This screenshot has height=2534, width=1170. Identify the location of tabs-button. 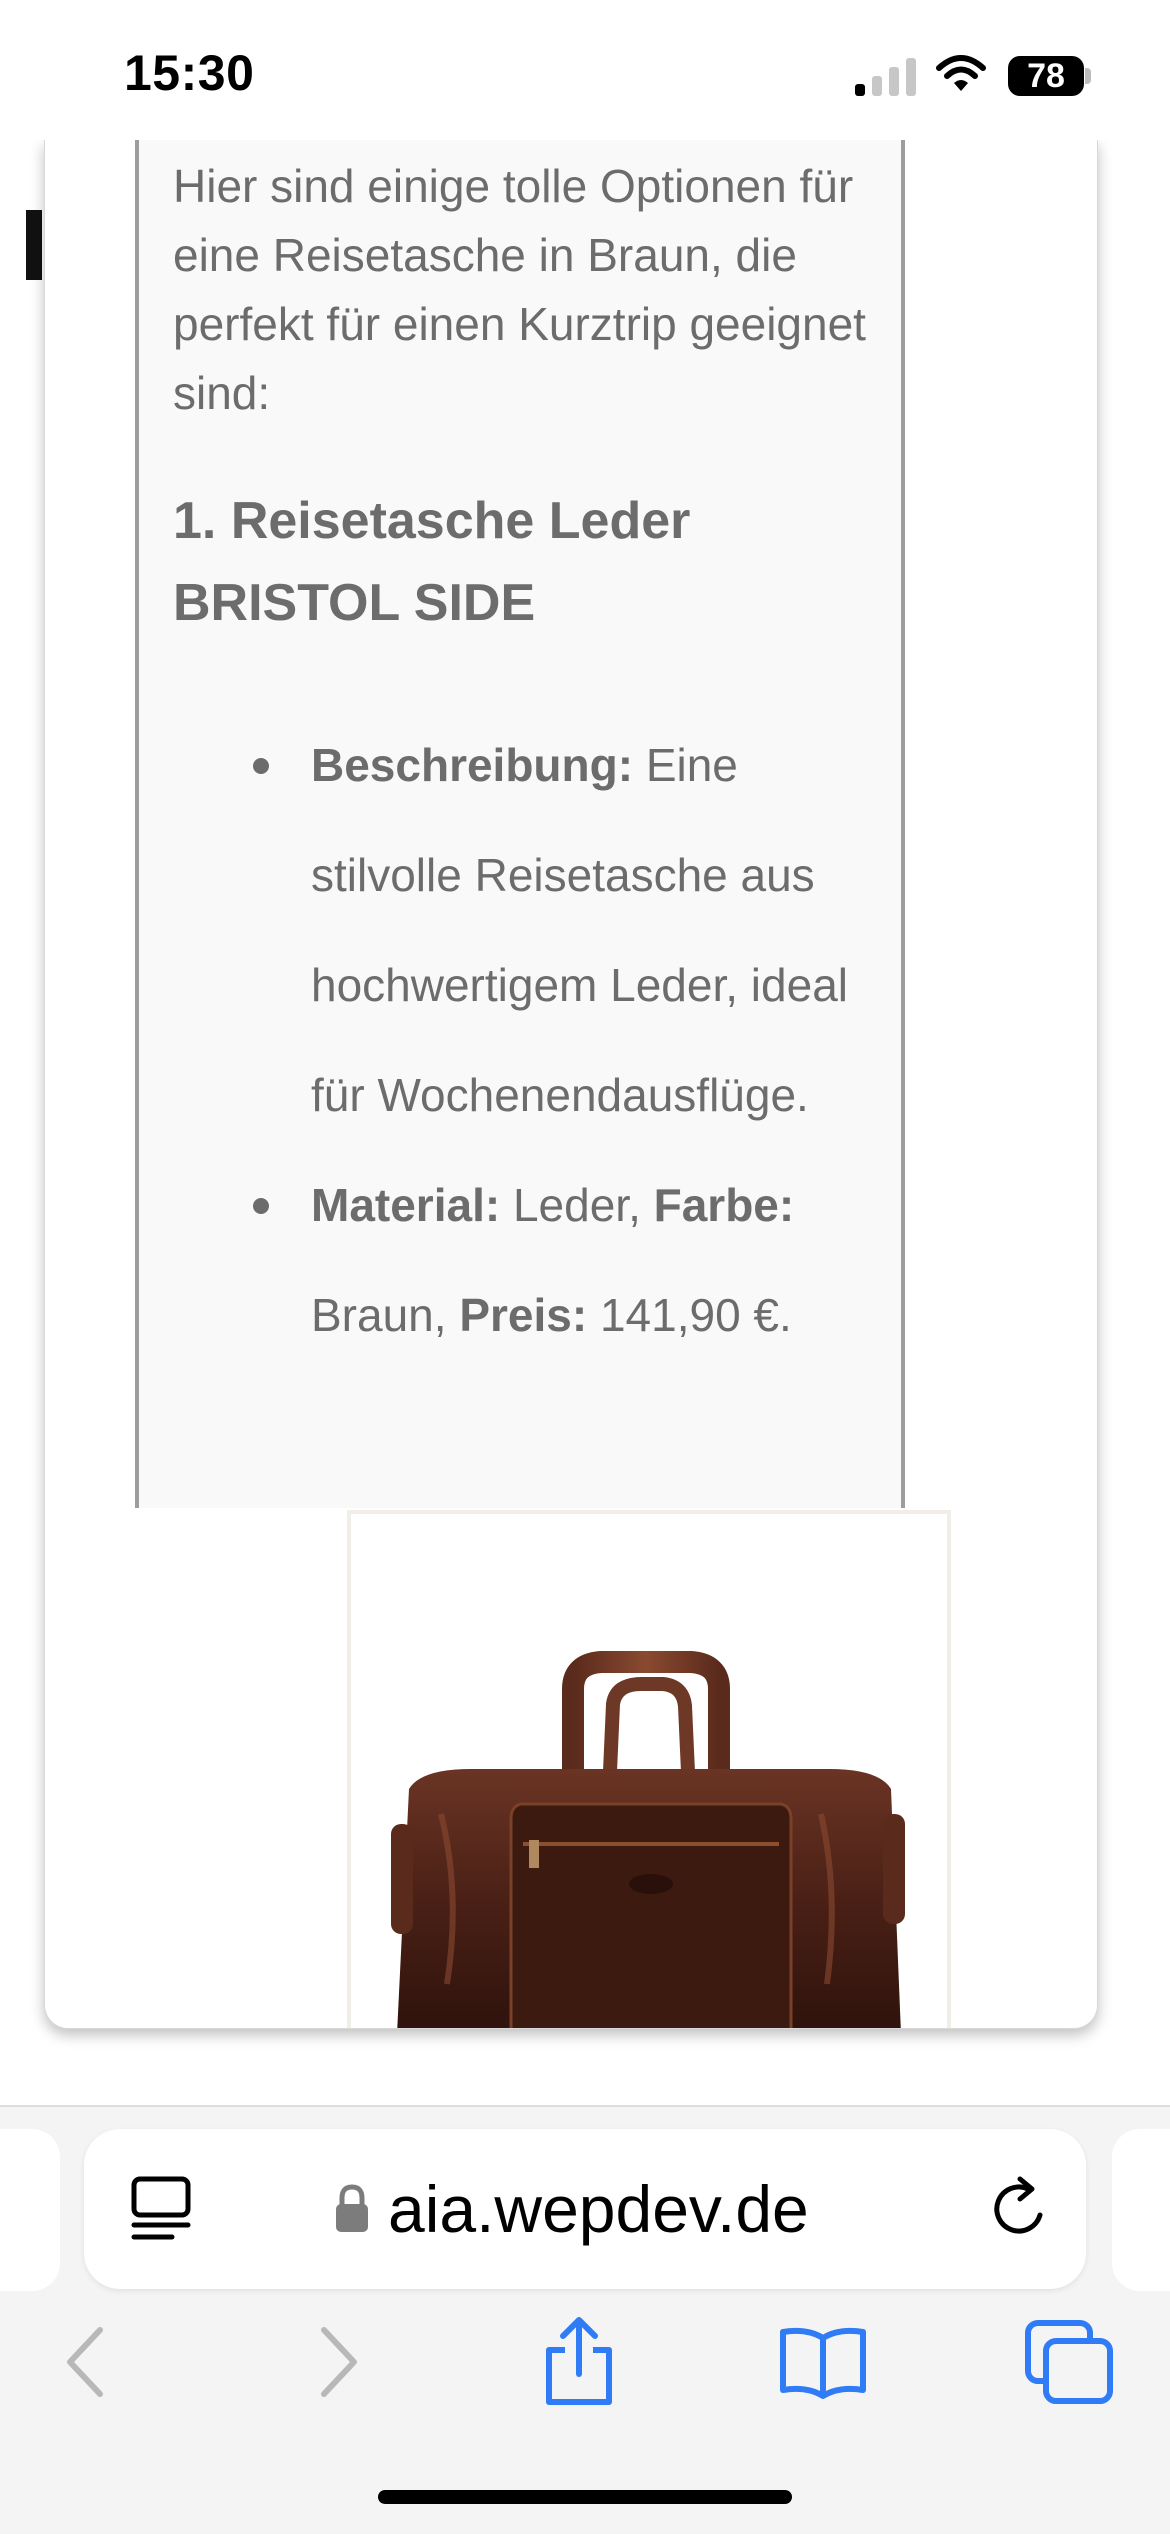
(1069, 2362).